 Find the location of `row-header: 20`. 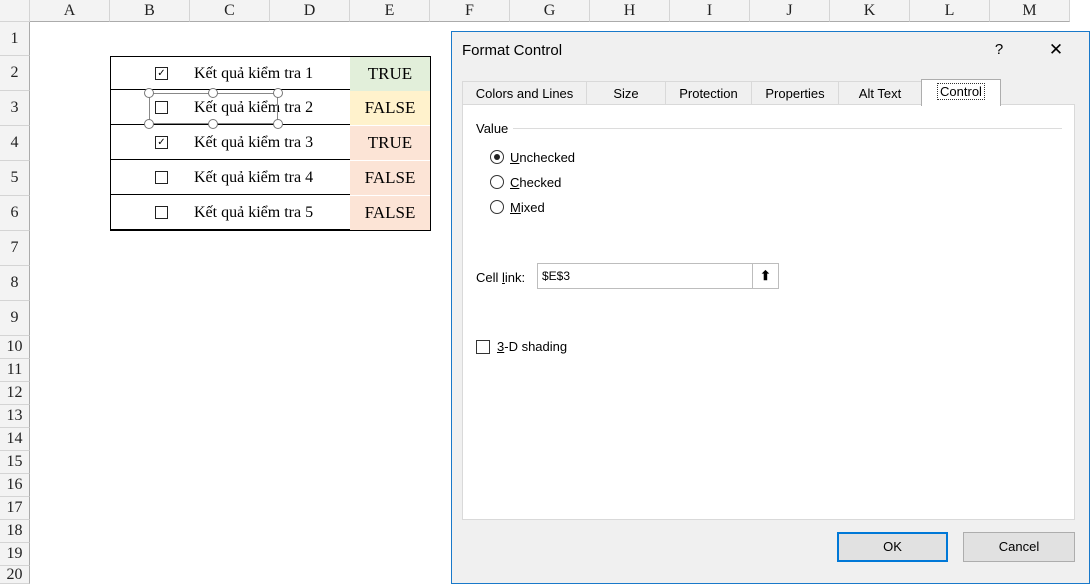

row-header: 20 is located at coordinates (15, 575).